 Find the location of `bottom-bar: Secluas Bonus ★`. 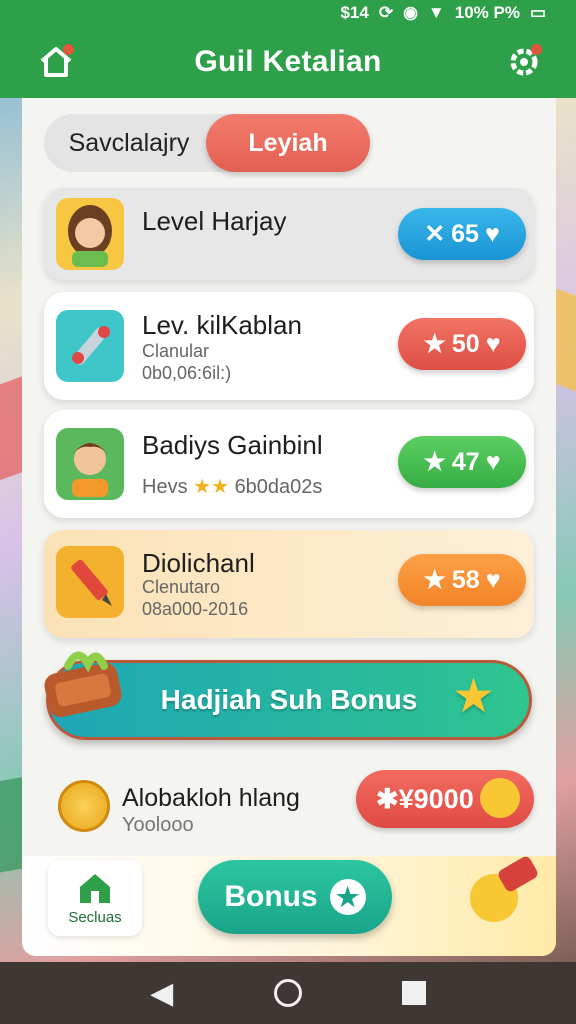

bottom-bar: Secluas Bonus ★ is located at coordinates (289, 905).